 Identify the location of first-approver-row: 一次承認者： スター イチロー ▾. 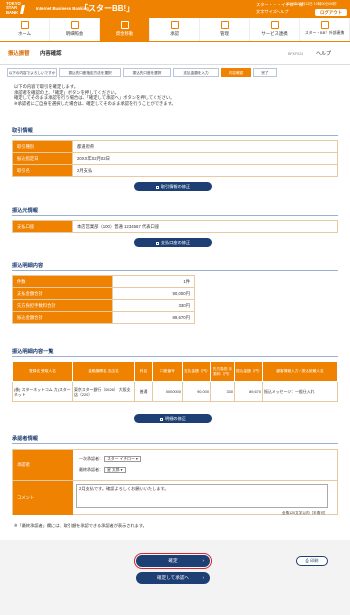
(110, 459).